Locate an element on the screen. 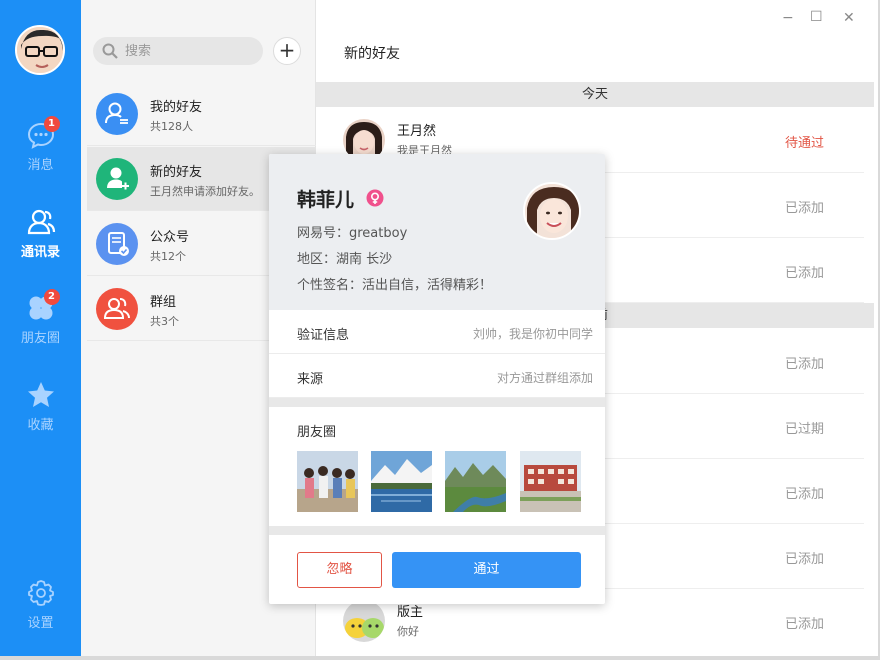 The image size is (880, 660). group-icon is located at coordinates (117, 309).